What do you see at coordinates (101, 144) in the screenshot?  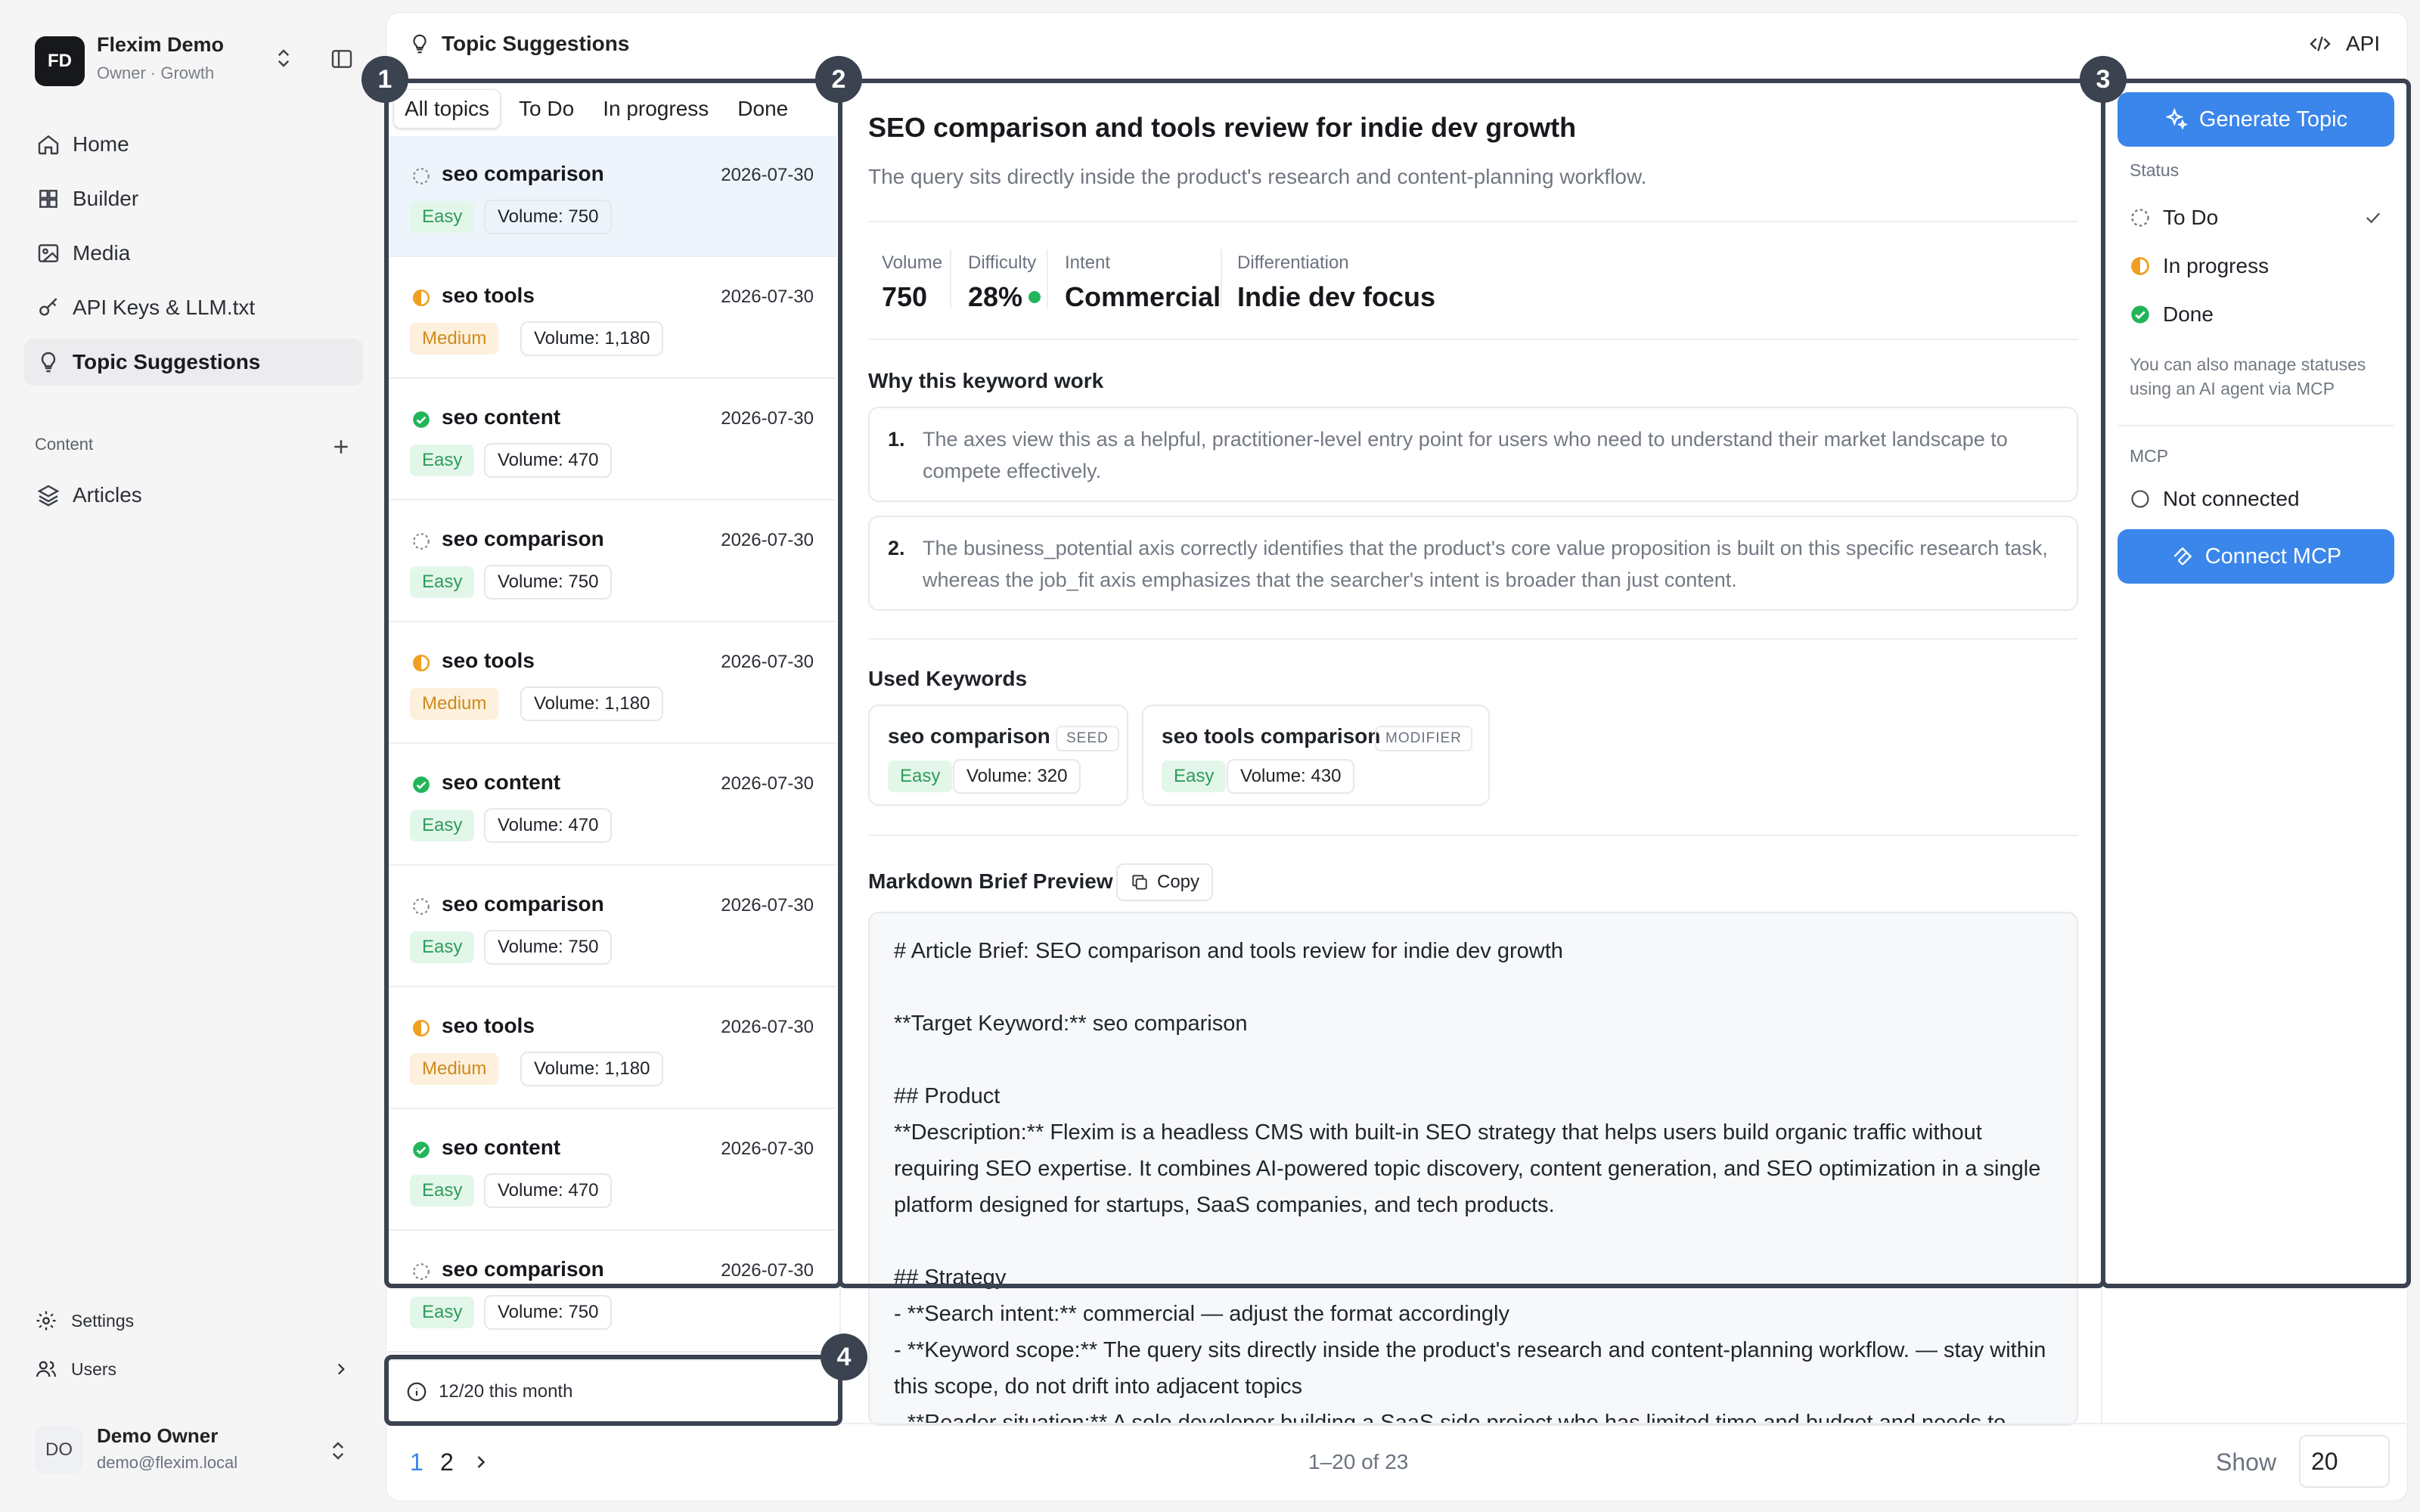 I see `nav-label: Home` at bounding box center [101, 144].